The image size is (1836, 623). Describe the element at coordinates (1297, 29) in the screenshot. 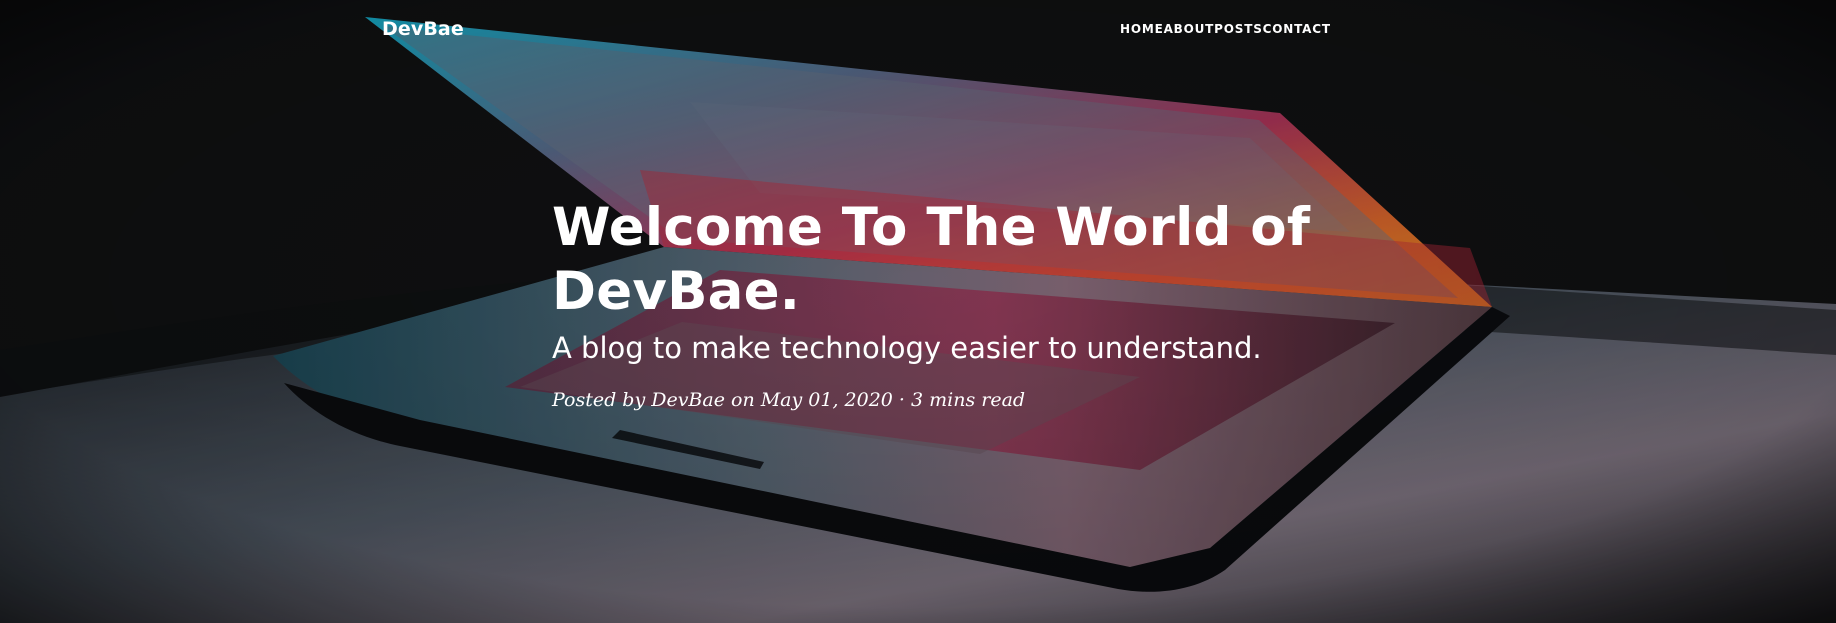

I see `nav-contact-link: CONTACT` at that location.